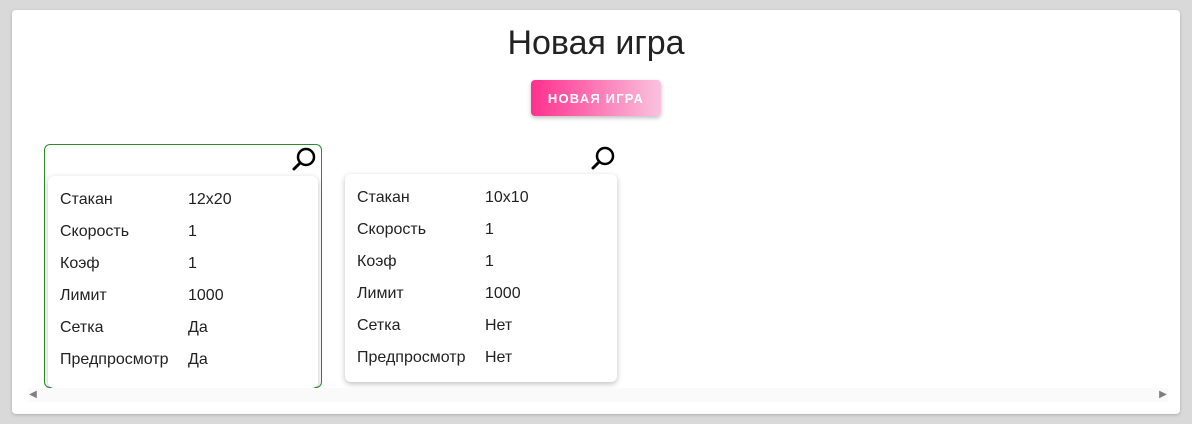 The width and height of the screenshot is (1192, 424). What do you see at coordinates (210, 199) in the screenshot?
I see `setting-value: 12x20` at bounding box center [210, 199].